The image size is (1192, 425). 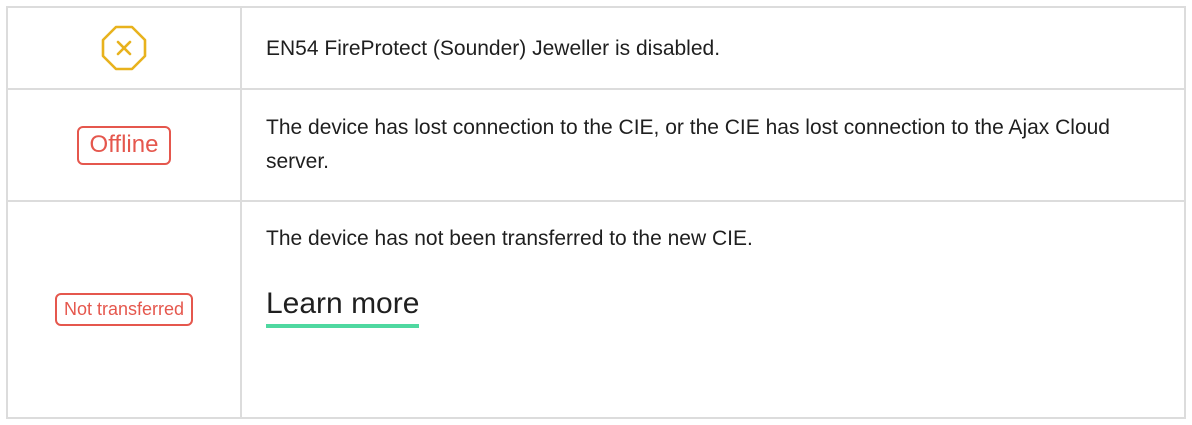 I want to click on badge-cell: Offline, so click(x=125, y=145).